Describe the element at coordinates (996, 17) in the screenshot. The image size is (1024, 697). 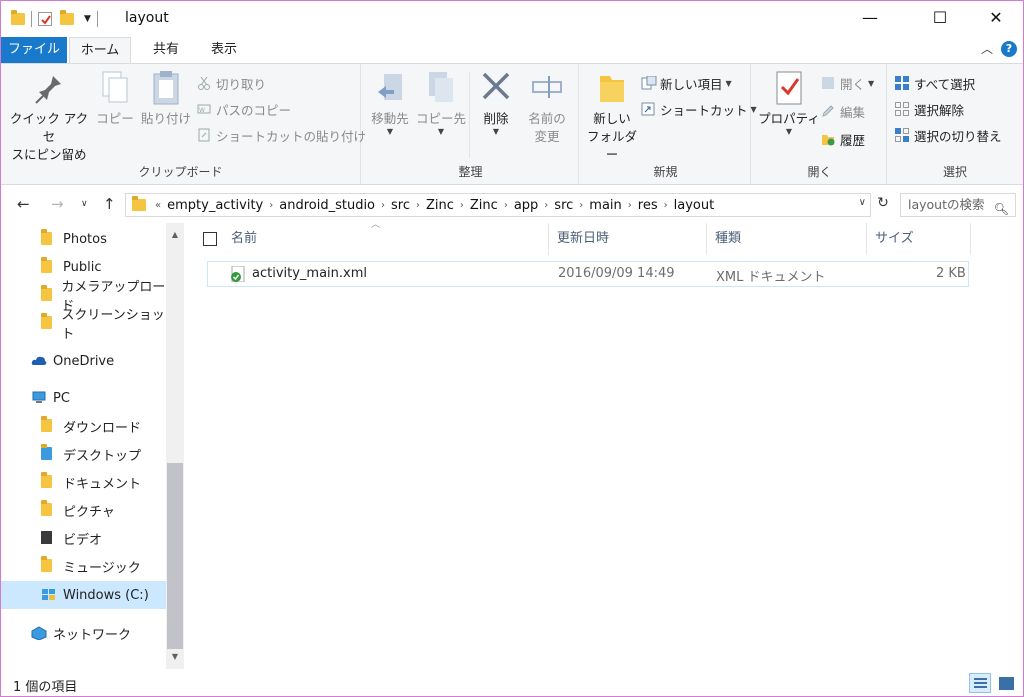
I see `close-button: ✕` at that location.